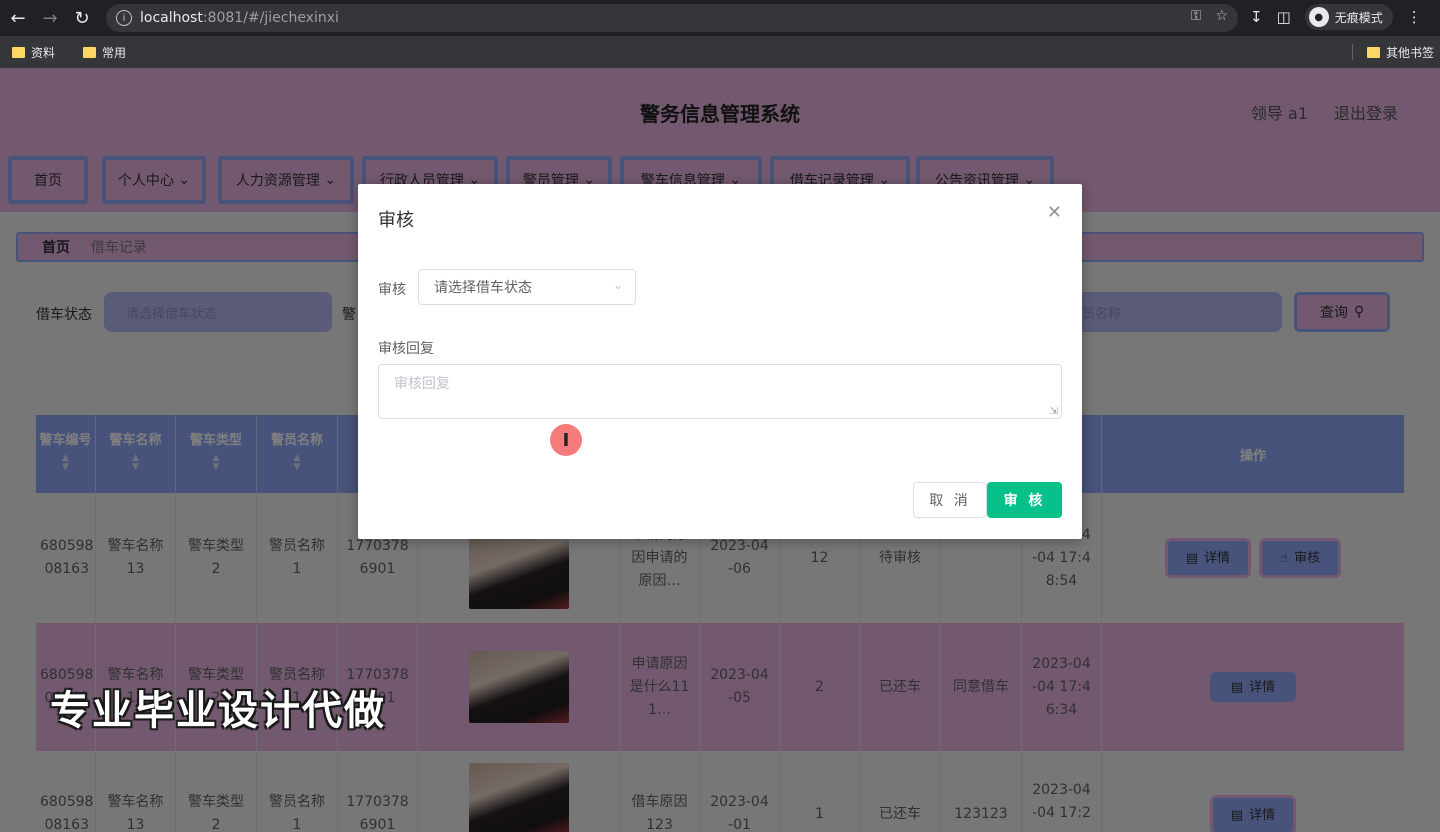 The height and width of the screenshot is (832, 1440). What do you see at coordinates (33, 52) in the screenshot?
I see `bookmark-folder-ziliao: 资料` at bounding box center [33, 52].